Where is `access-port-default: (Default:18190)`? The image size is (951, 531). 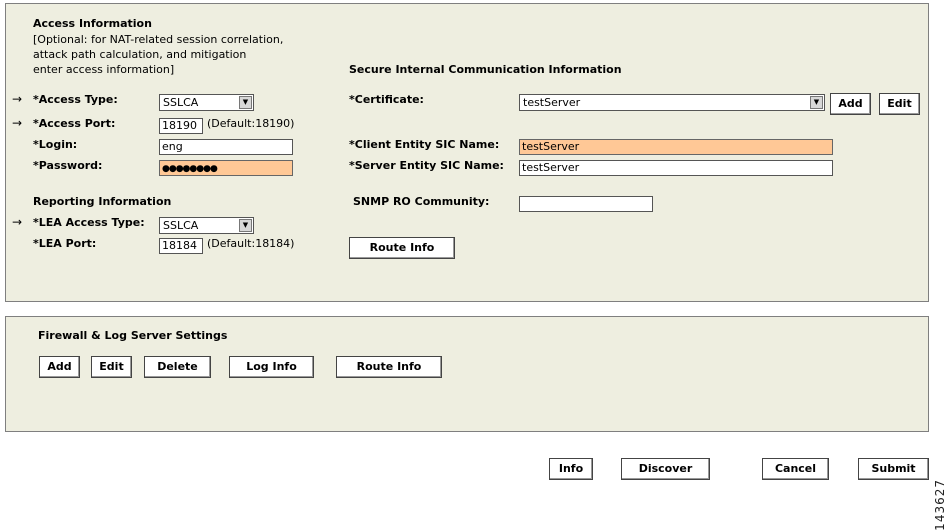
access-port-default: (Default:18190) is located at coordinates (251, 123).